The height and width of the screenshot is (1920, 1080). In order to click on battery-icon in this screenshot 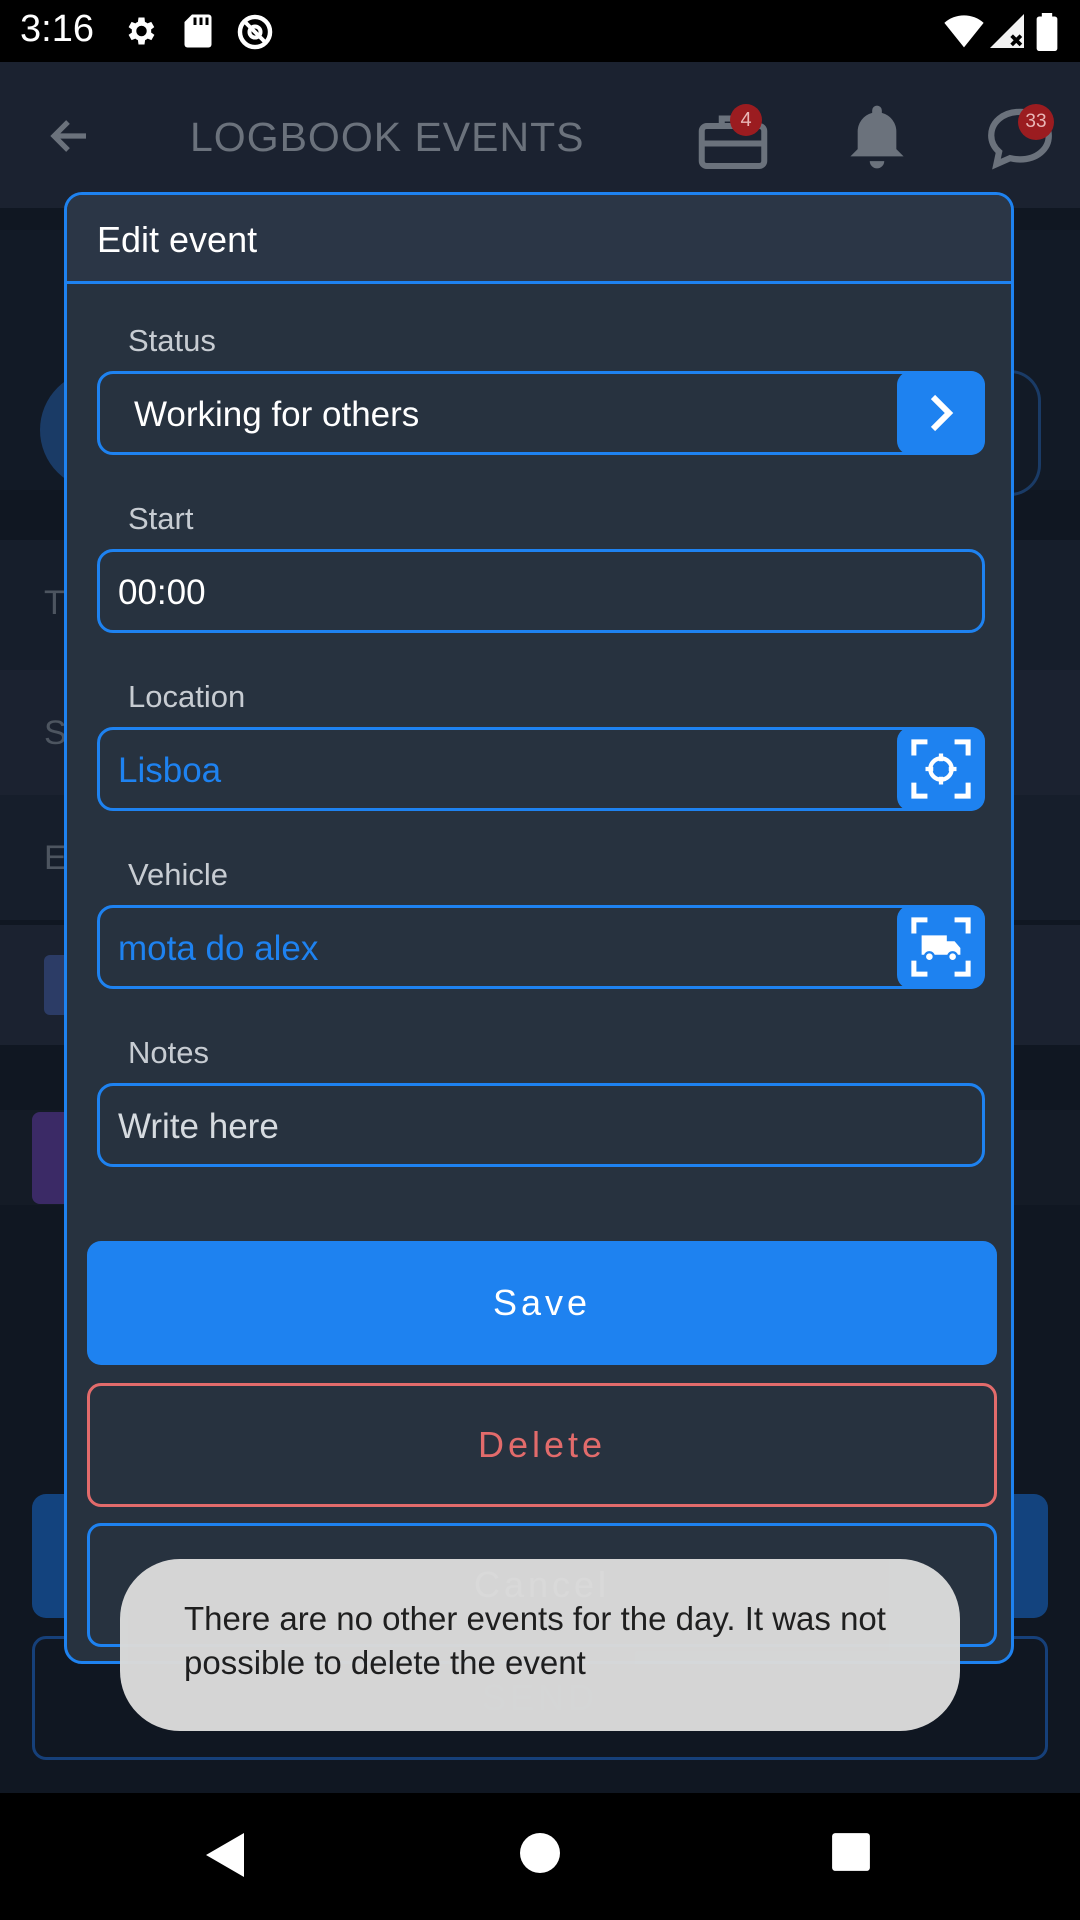, I will do `click(1047, 32)`.